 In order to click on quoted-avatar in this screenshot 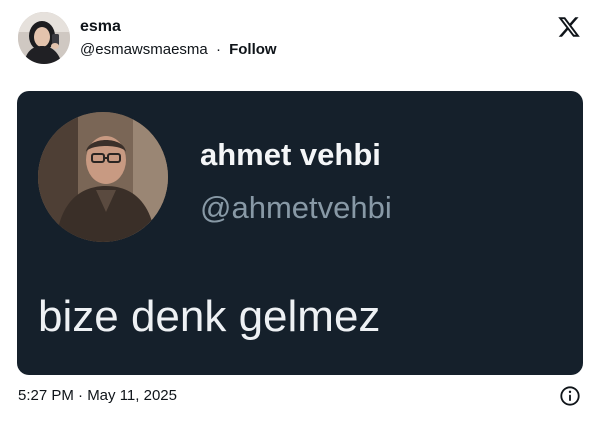, I will do `click(103, 177)`.